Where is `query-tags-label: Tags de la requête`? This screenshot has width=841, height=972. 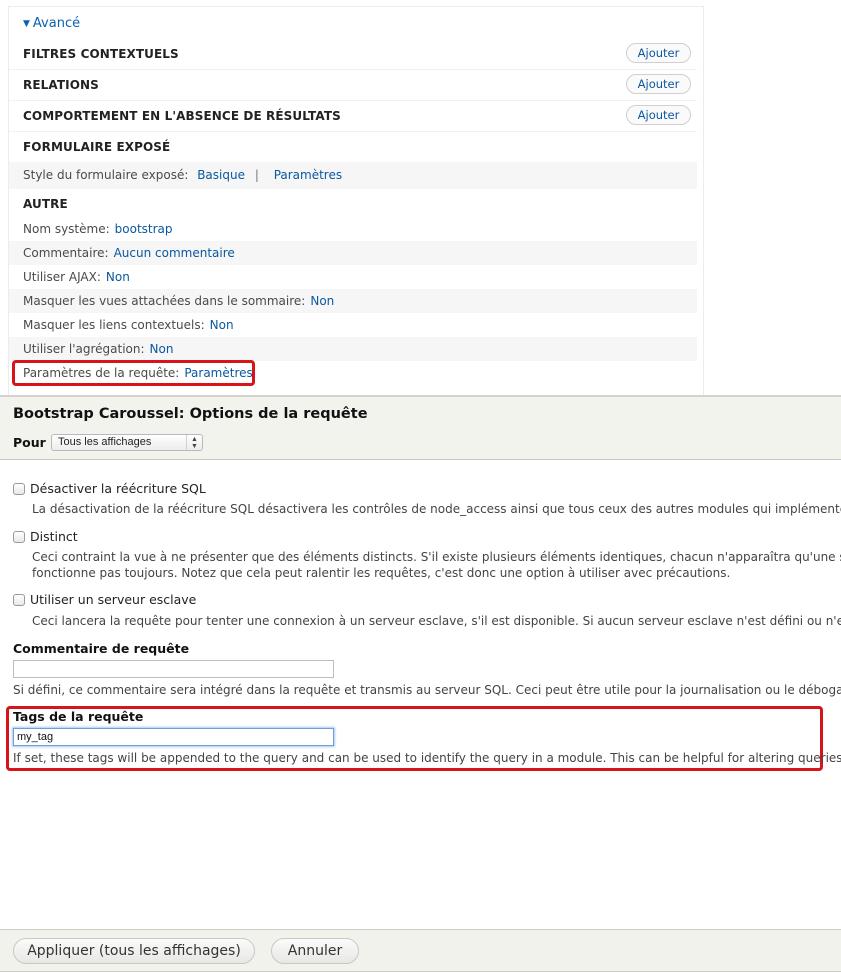
query-tags-label: Tags de la requête is located at coordinates (78, 716).